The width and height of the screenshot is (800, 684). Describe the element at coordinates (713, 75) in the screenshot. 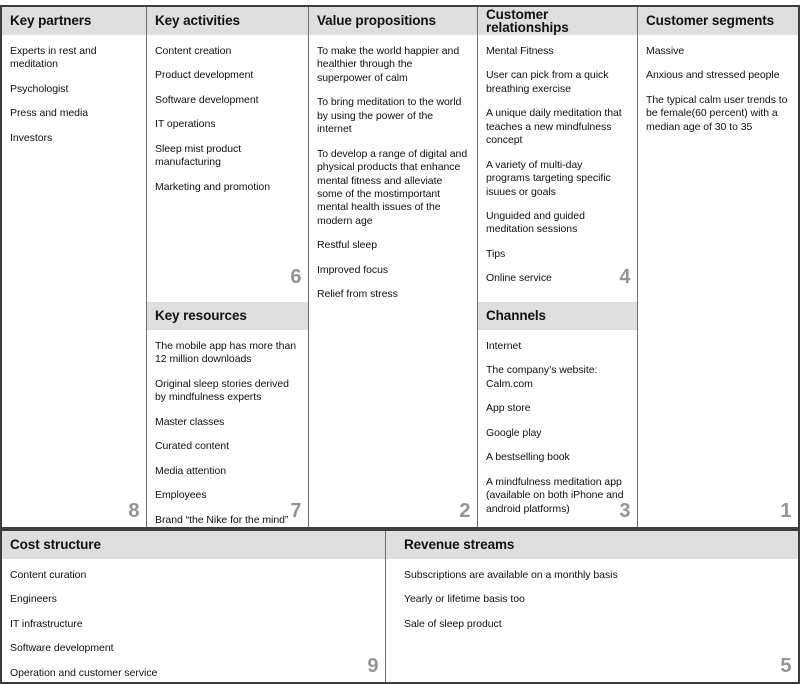

I see `list-item: Anxious and stressed people` at that location.